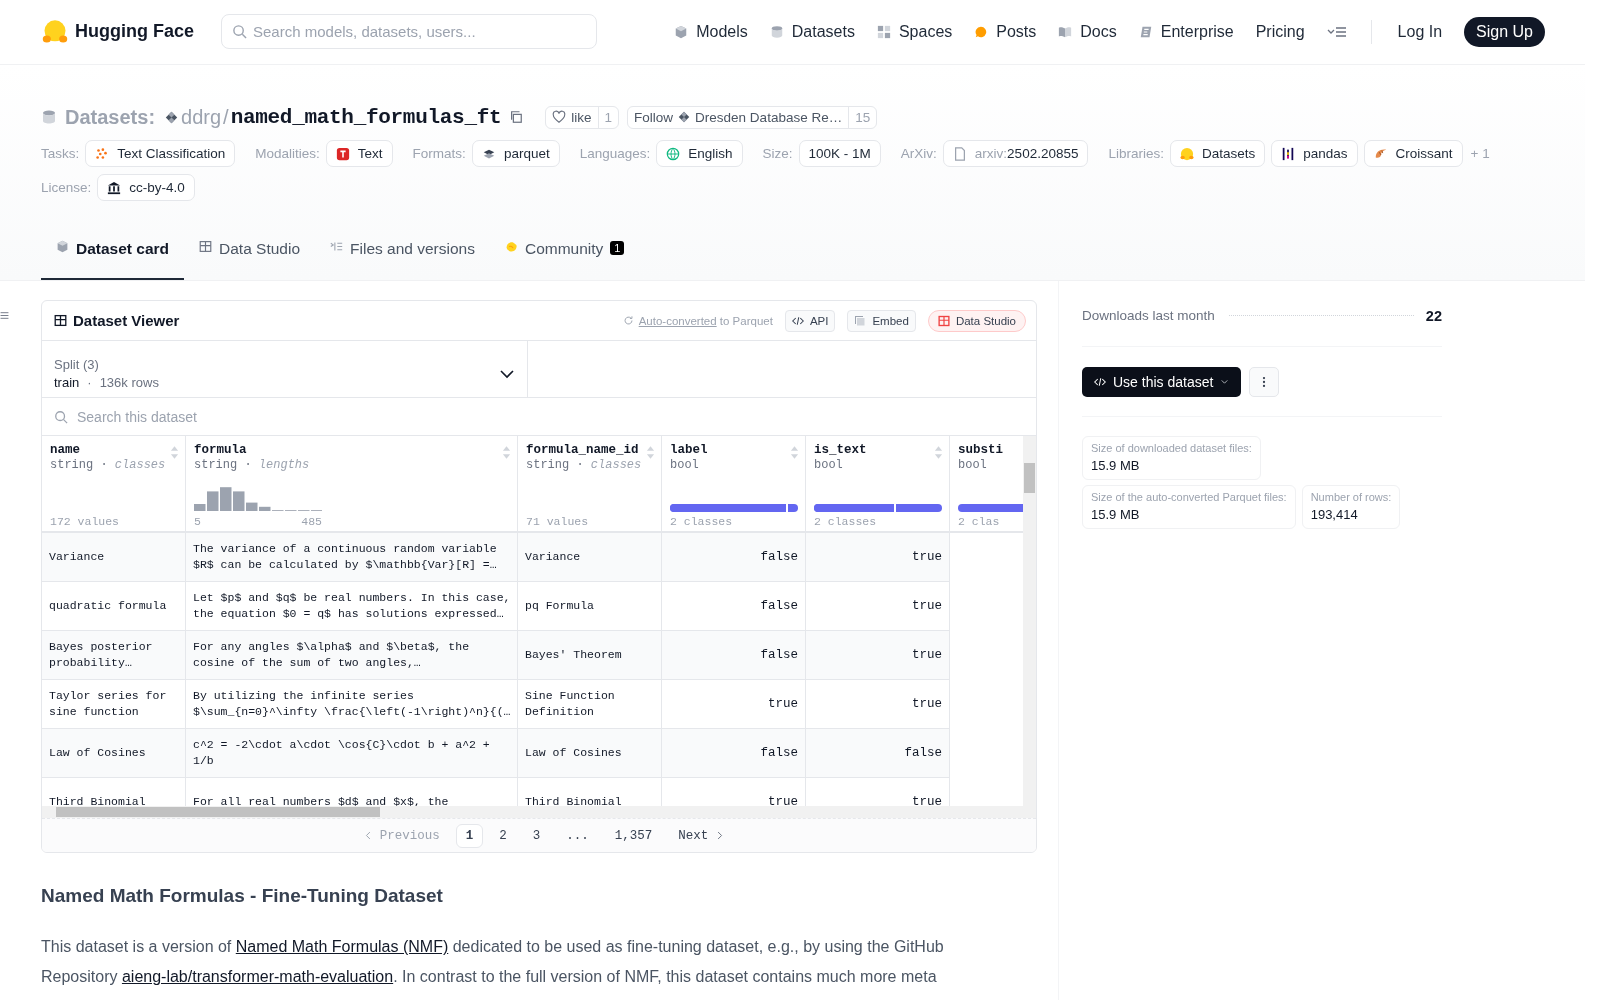 Image resolution: width=1600 pixels, height=1000 pixels. Describe the element at coordinates (883, 31) in the screenshot. I see `grid-icon` at that location.